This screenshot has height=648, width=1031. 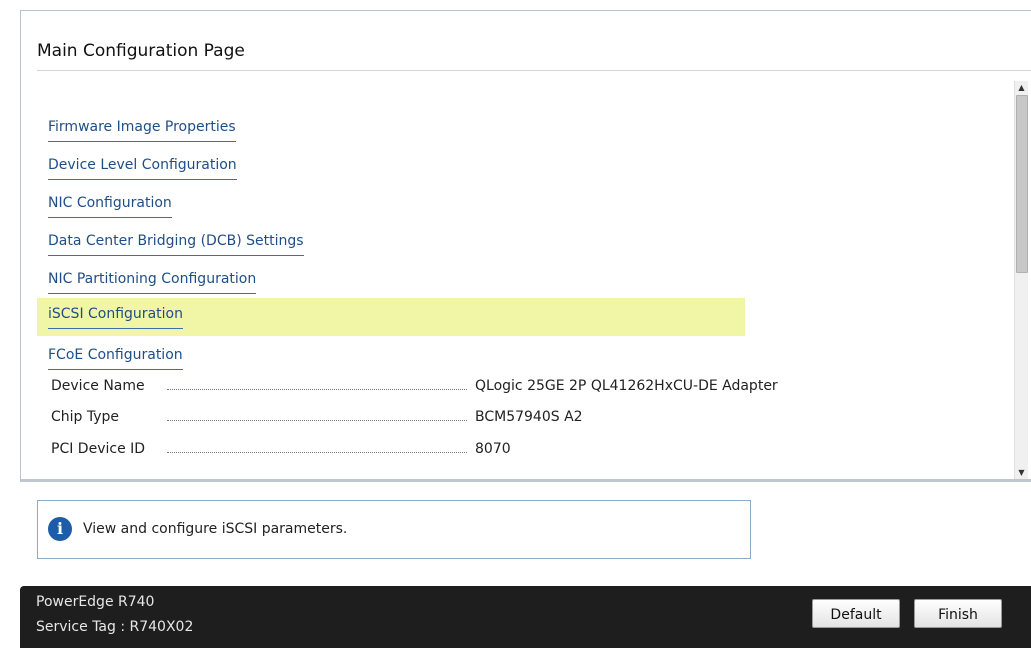 What do you see at coordinates (391, 168) in the screenshot?
I see `menu-item-device-level-configuration: Device Level Configuration` at bounding box center [391, 168].